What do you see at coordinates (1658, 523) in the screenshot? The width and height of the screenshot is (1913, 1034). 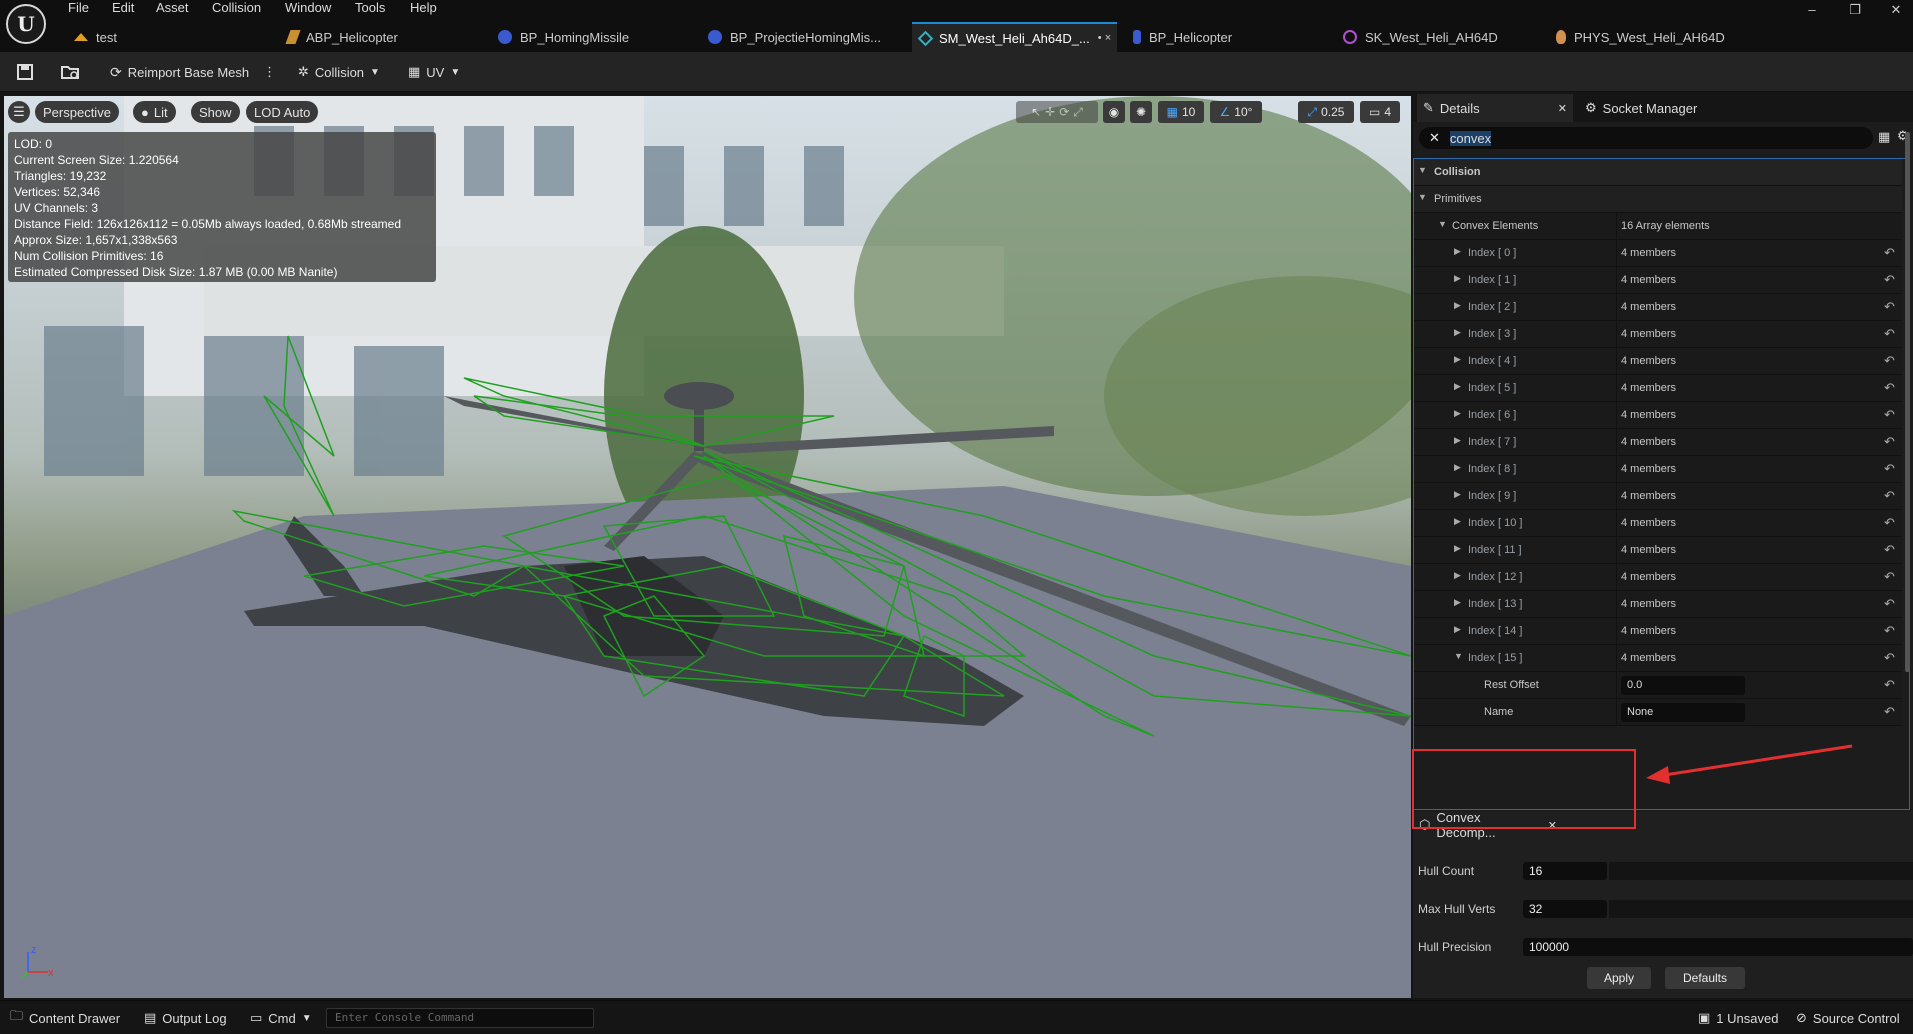 I see `array-index-row: ▶ Index [ 10 ] 4 members ↶` at bounding box center [1658, 523].